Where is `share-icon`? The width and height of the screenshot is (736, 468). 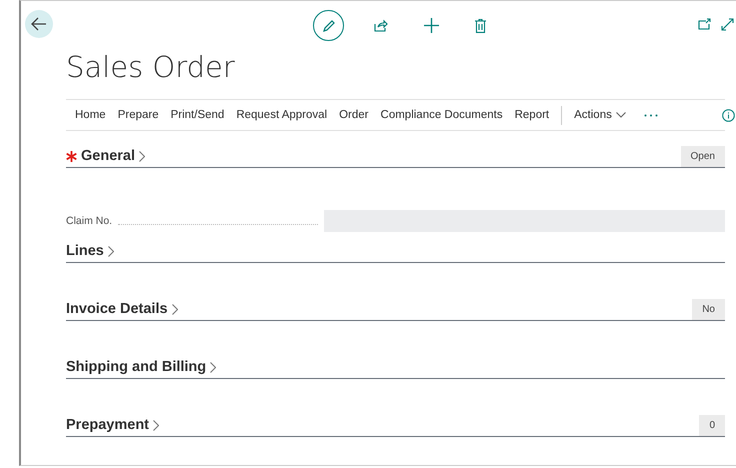 share-icon is located at coordinates (381, 25).